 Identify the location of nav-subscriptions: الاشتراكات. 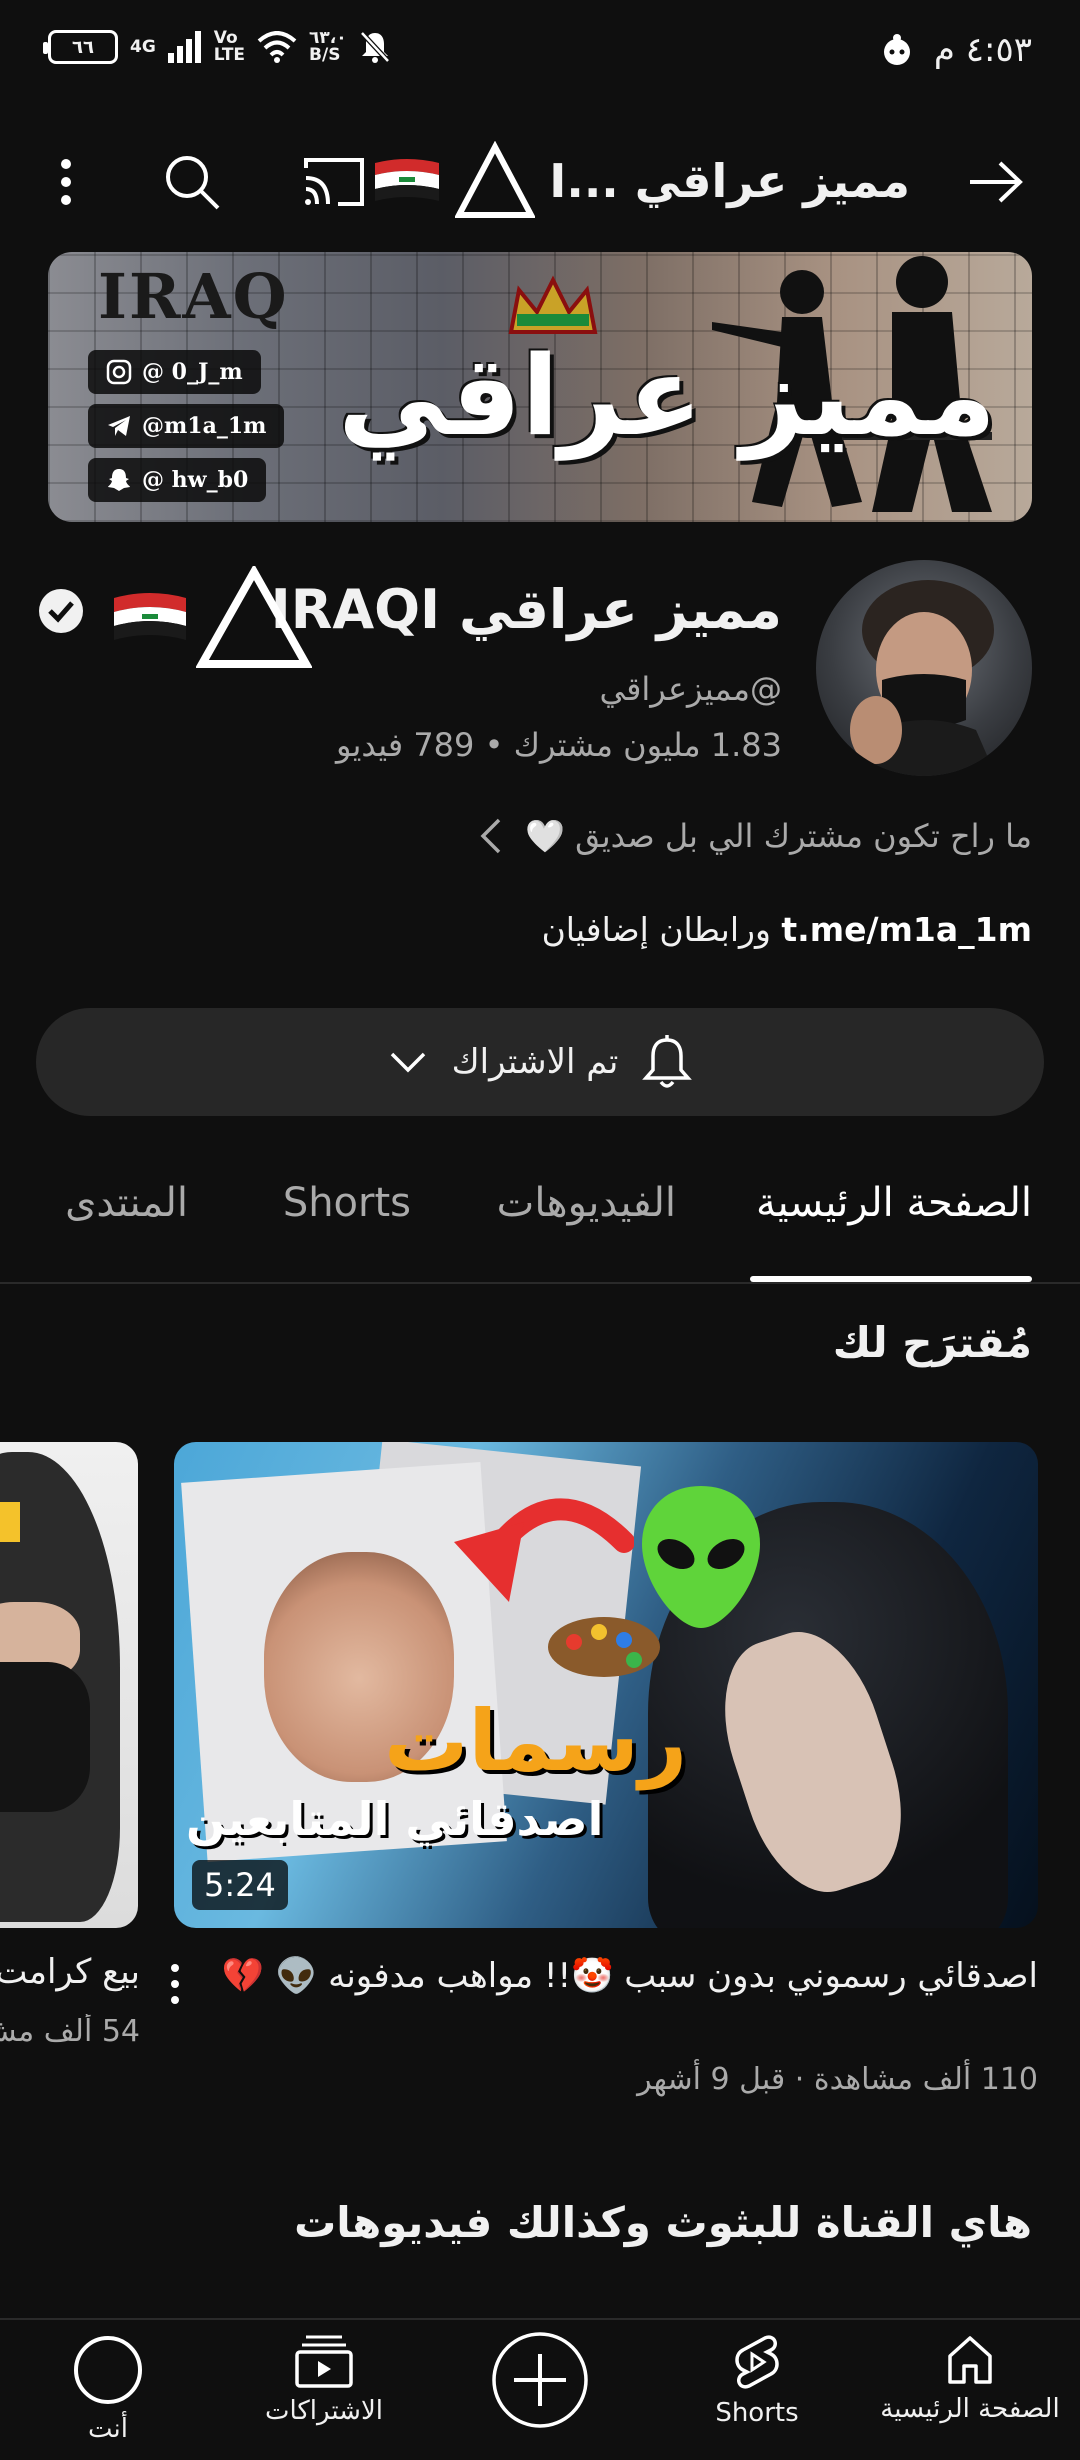
(324, 2380).